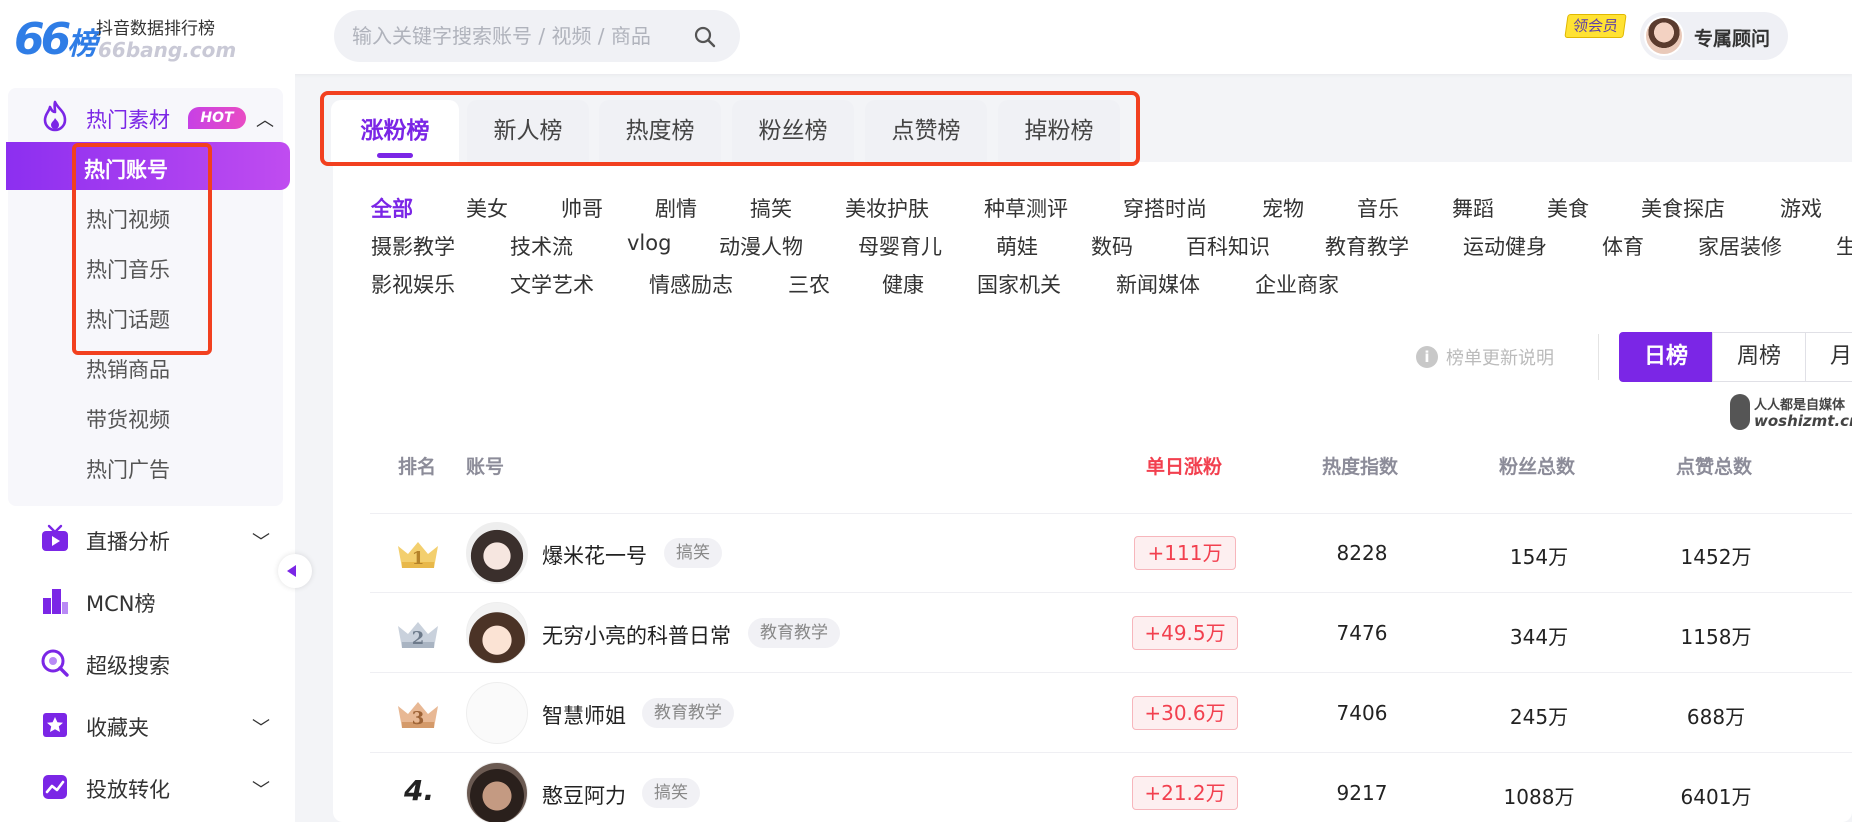  Describe the element at coordinates (926, 37) in the screenshot. I see `top-header: 66榜 抖音数据排行榜 66bang.com 领会员 专属顾问` at that location.